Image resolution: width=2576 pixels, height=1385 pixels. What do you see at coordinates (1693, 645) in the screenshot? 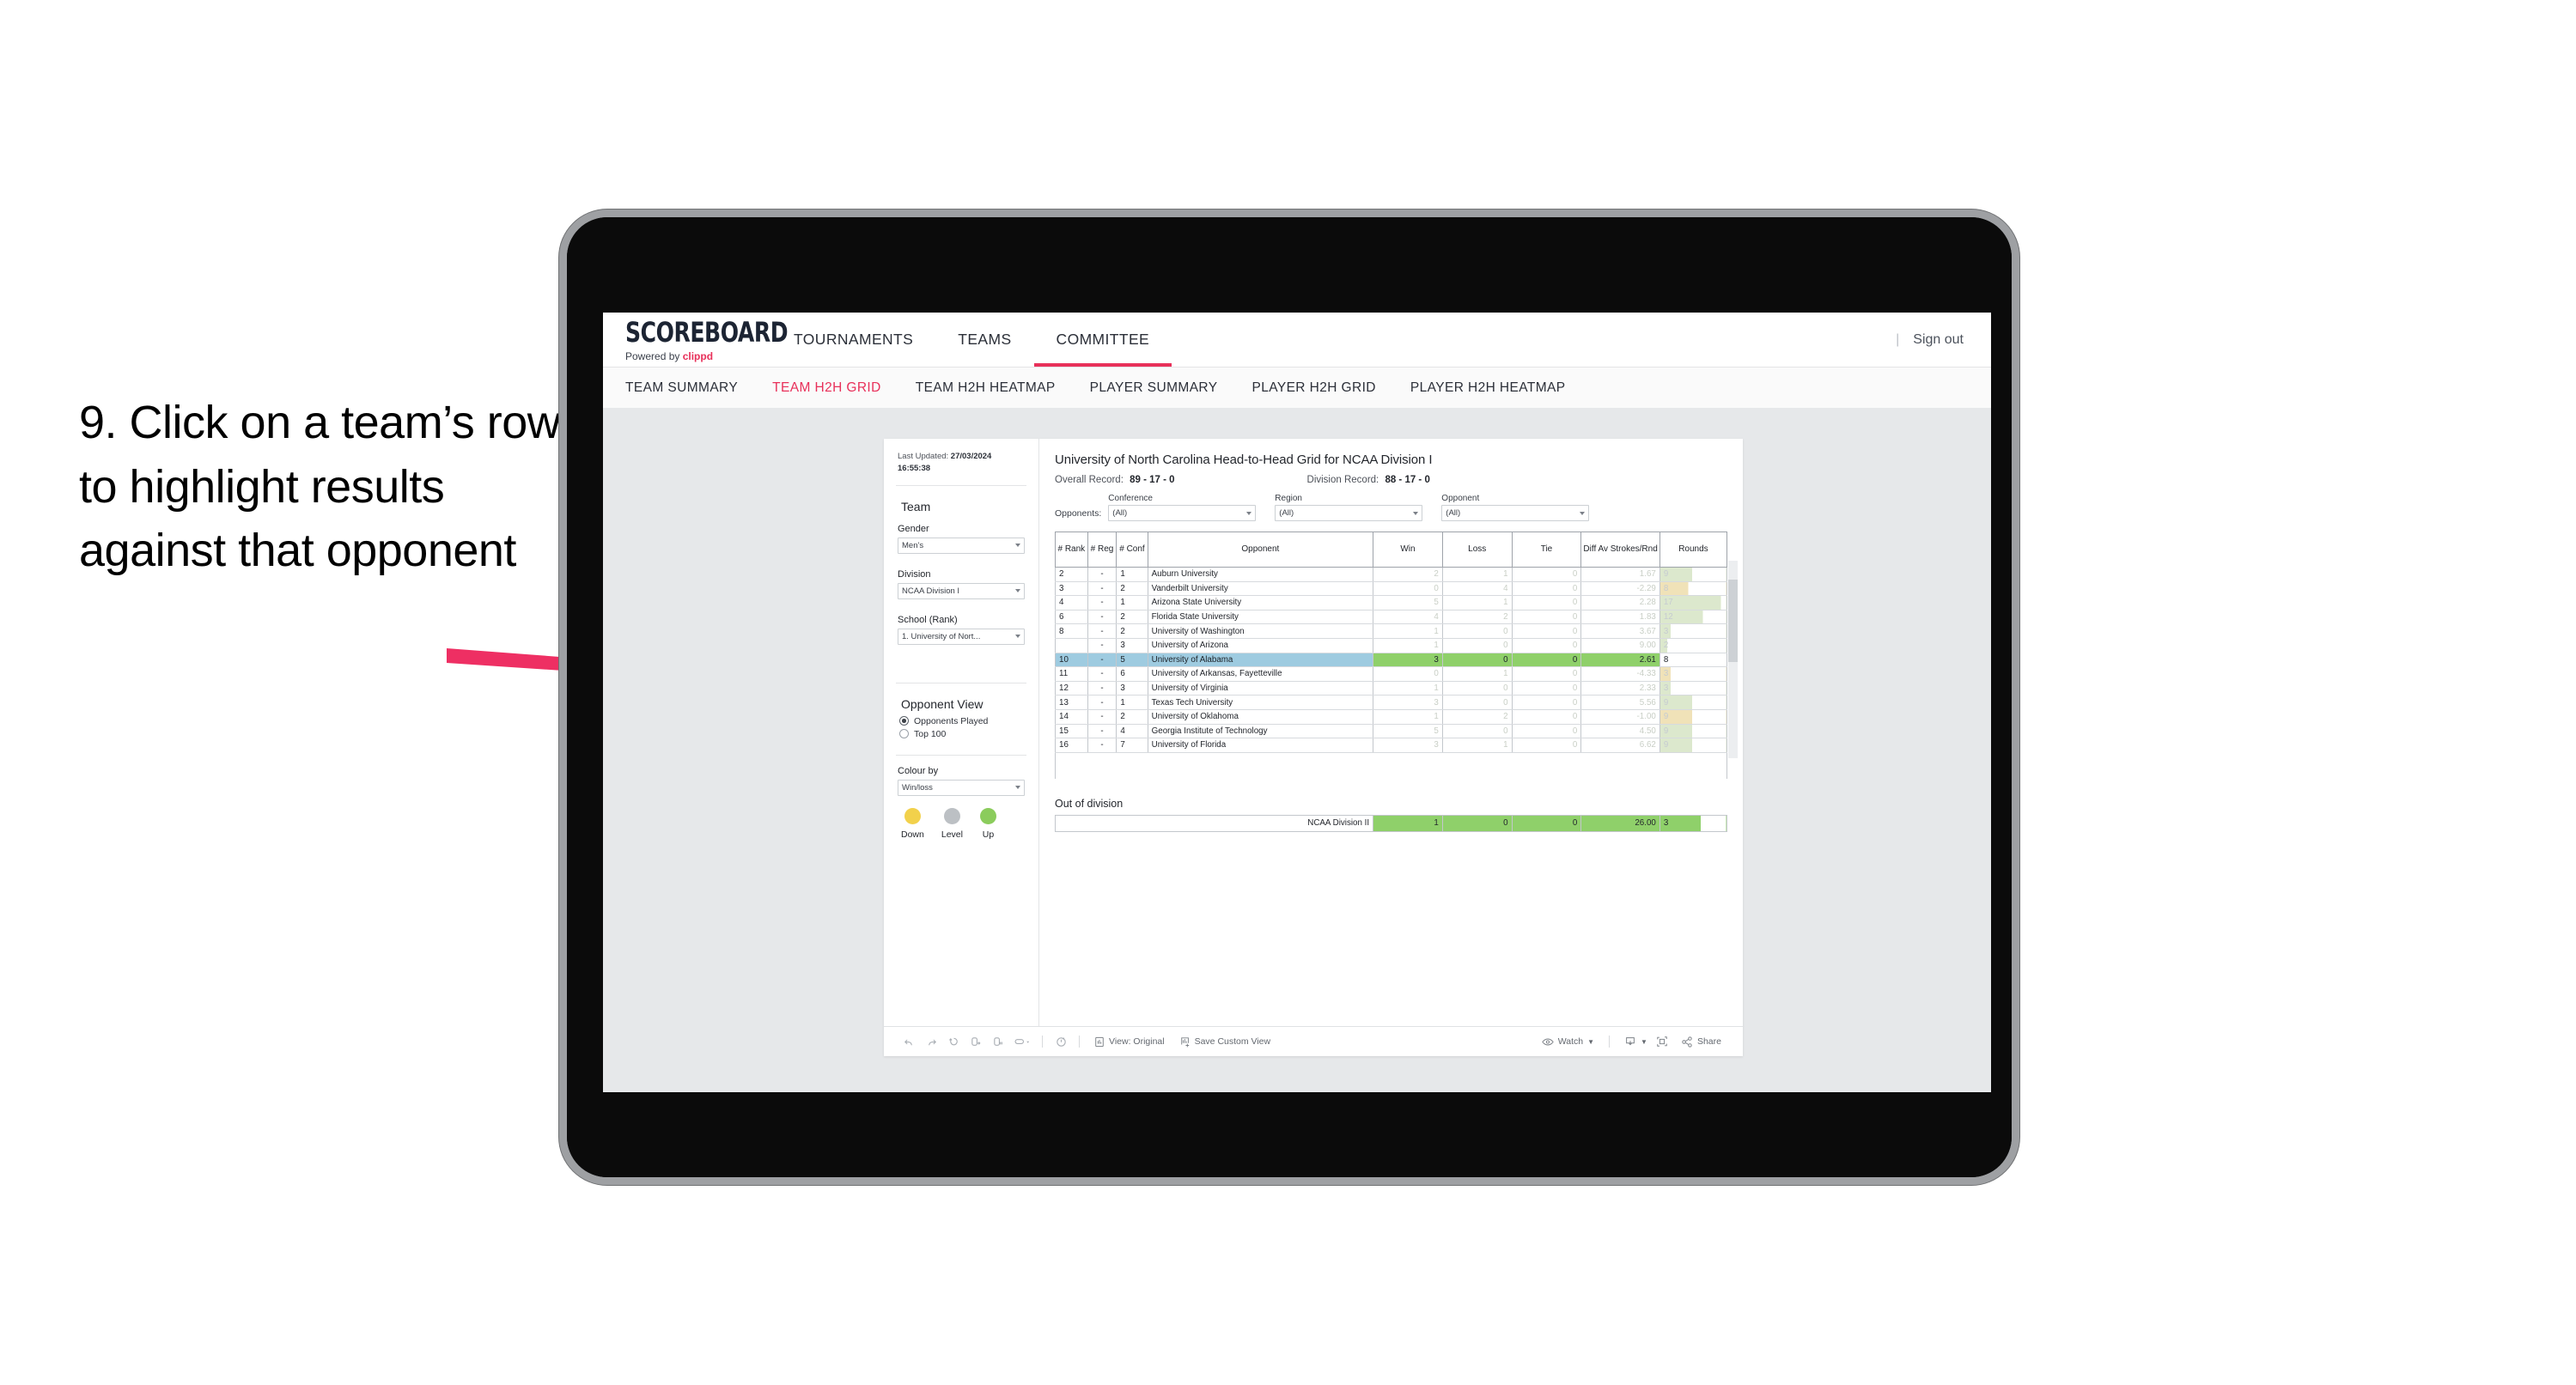
I see `cell-rounds: 2` at bounding box center [1693, 645].